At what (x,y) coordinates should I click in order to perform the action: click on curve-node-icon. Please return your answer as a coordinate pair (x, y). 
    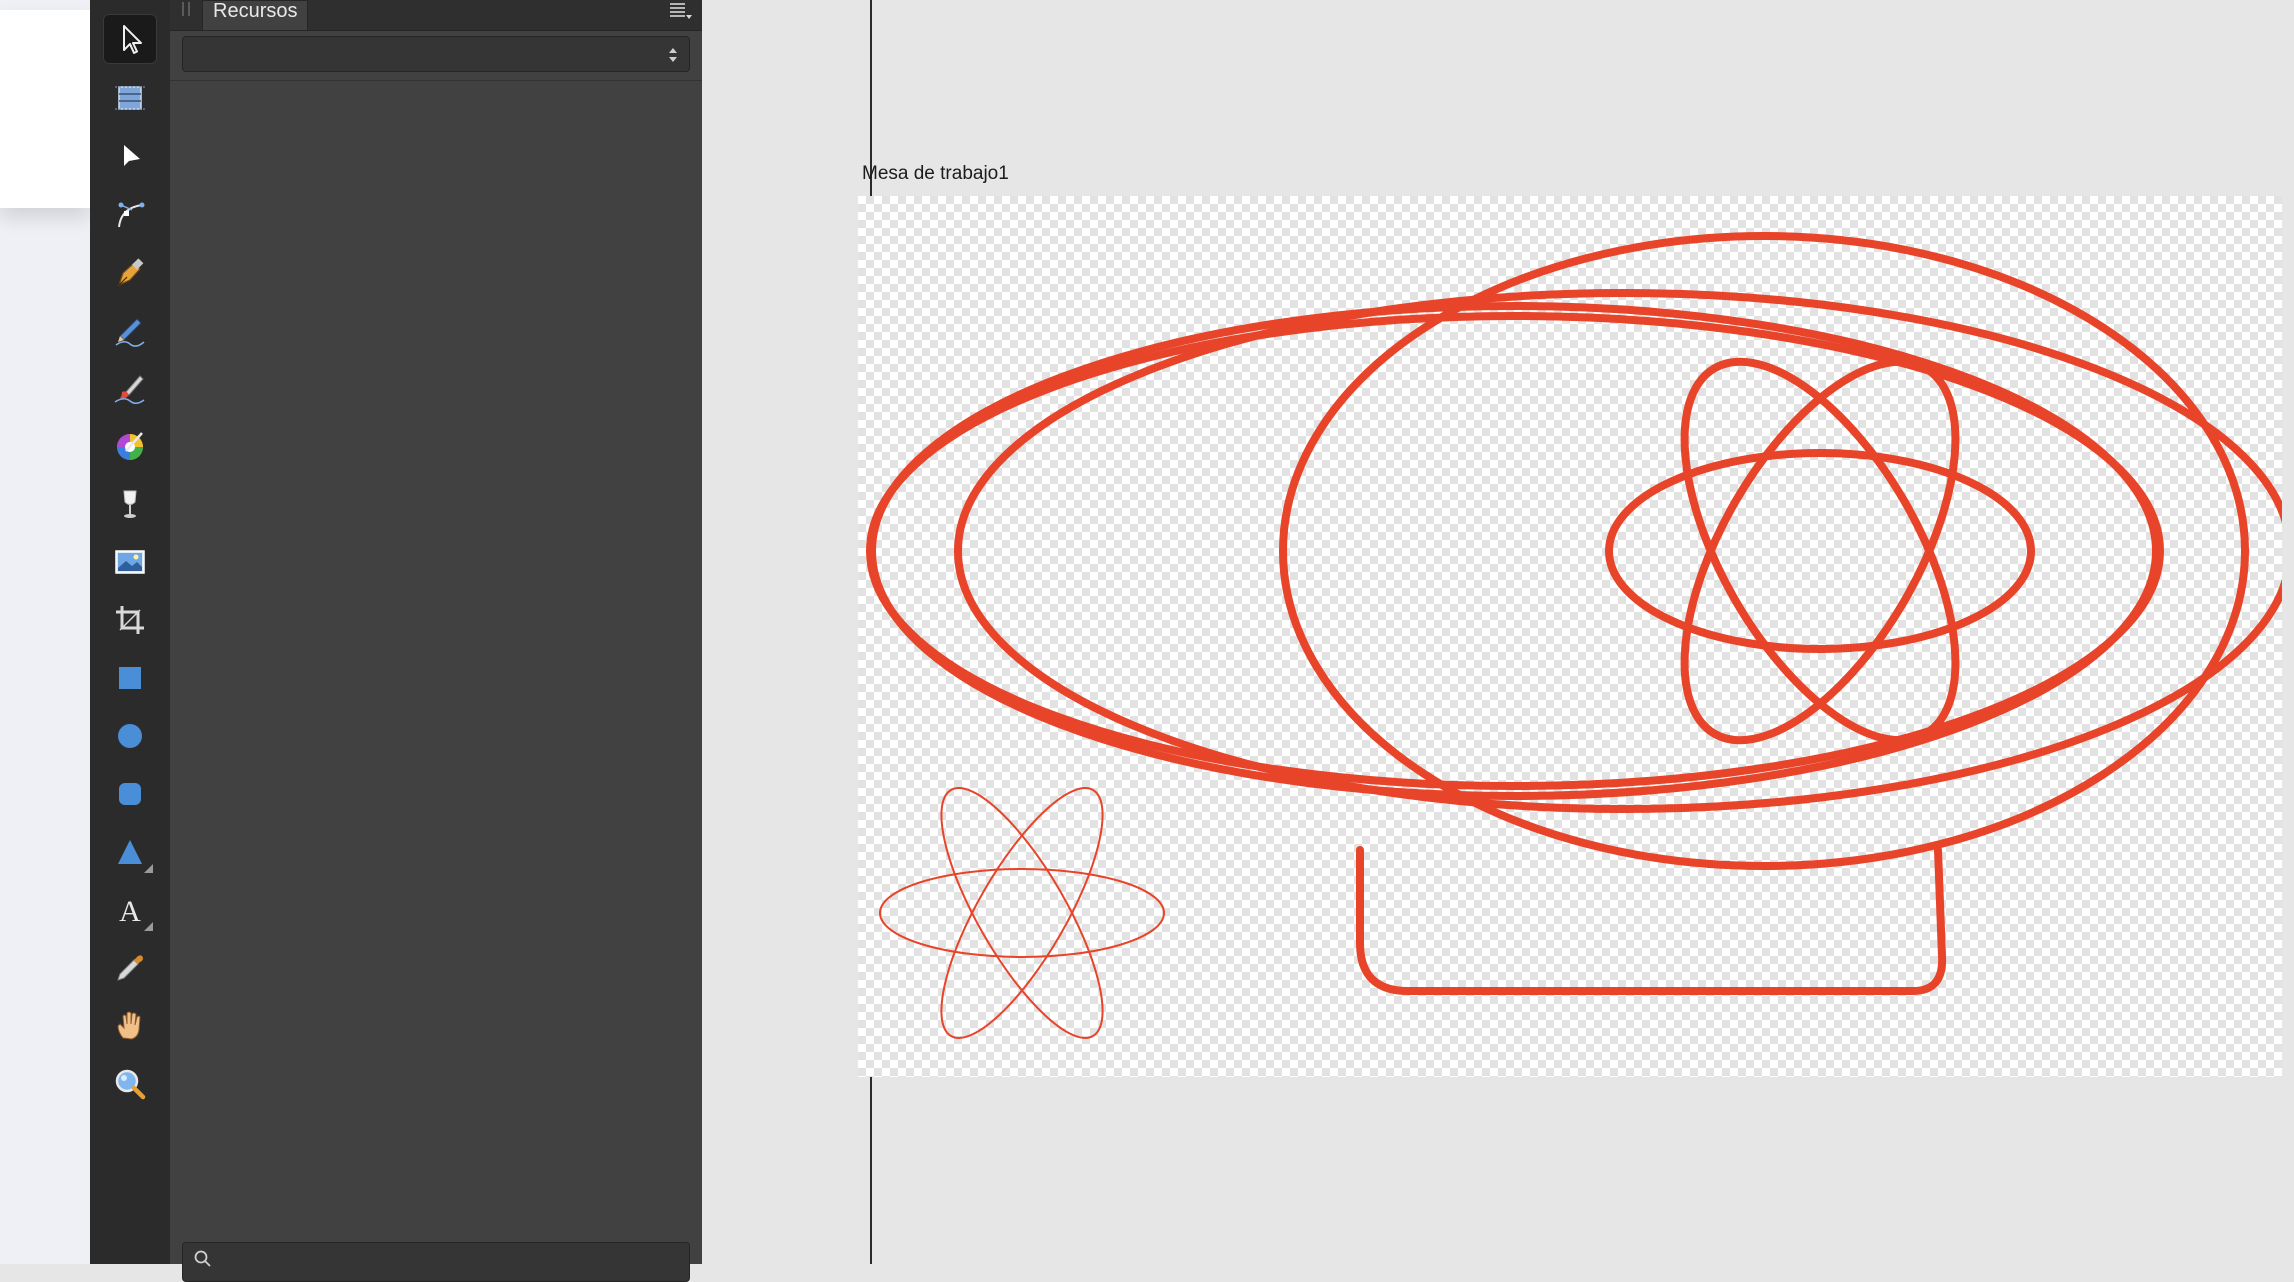
    Looking at the image, I should click on (131, 215).